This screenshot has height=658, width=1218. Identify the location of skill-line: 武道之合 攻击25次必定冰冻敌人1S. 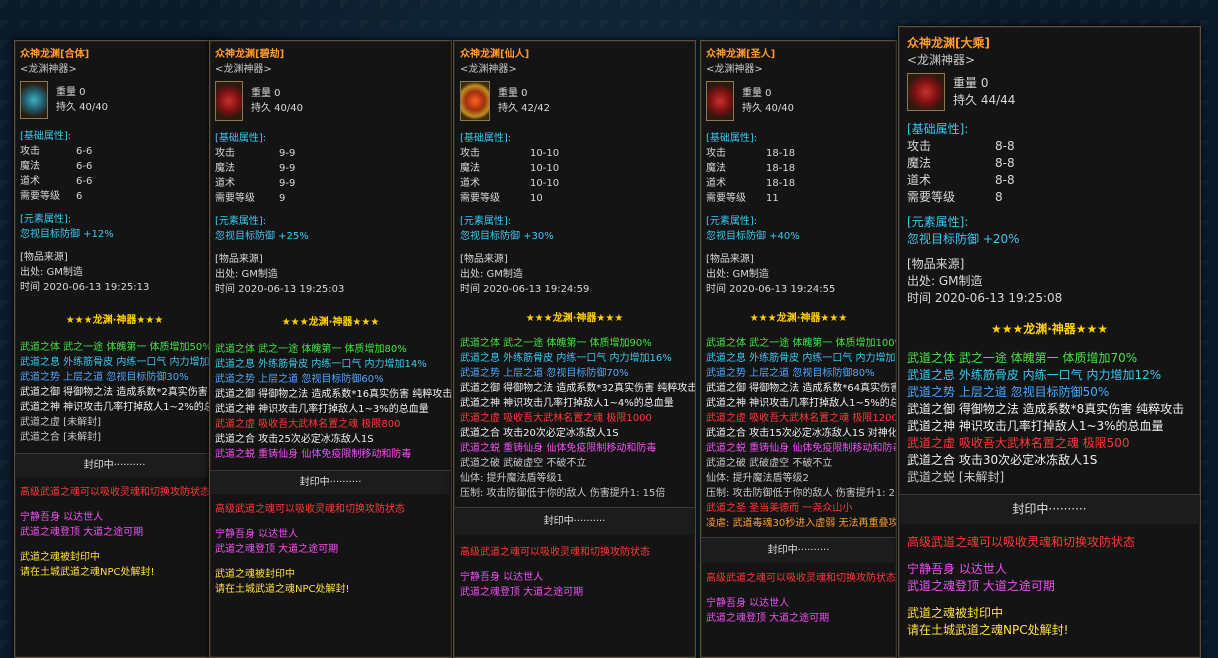
(294, 439).